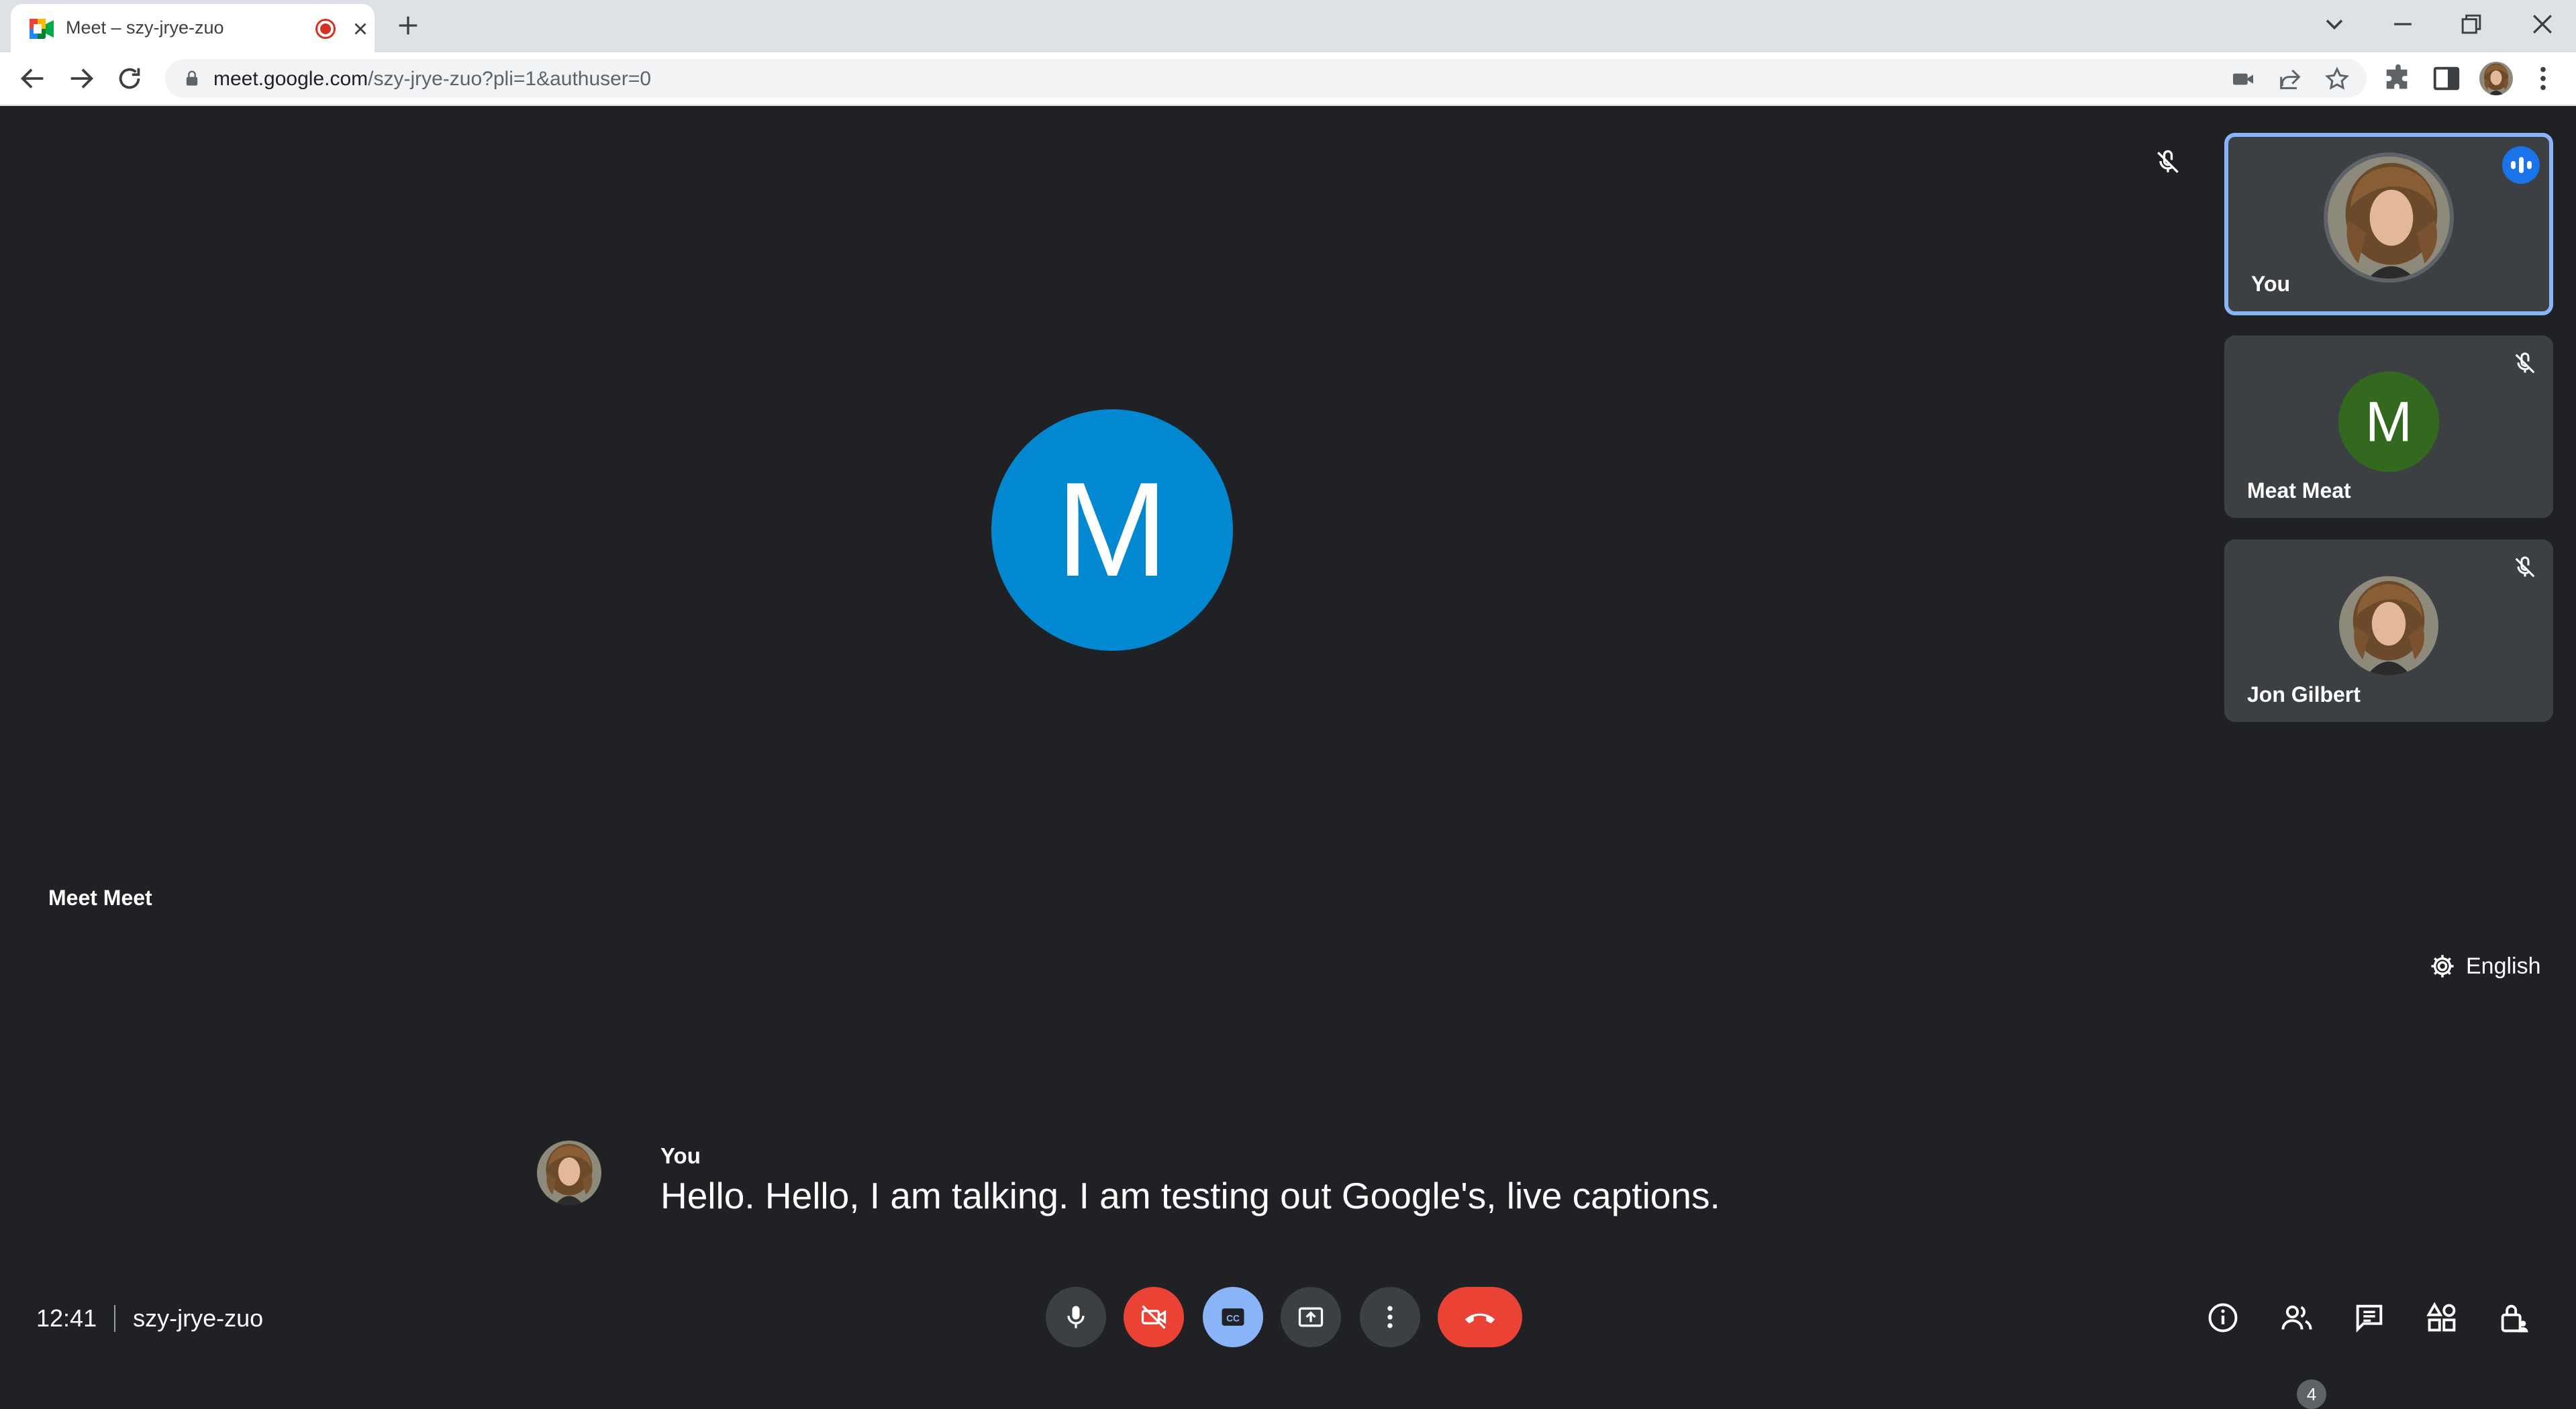 The height and width of the screenshot is (1409, 2576). I want to click on hang-up-icon, so click(1480, 1318).